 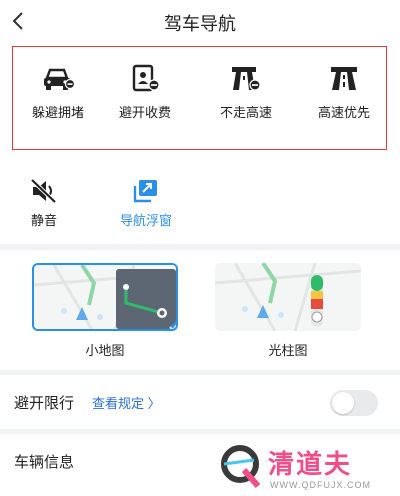 What do you see at coordinates (145, 220) in the screenshot?
I see `option-label: 导航浮窗` at bounding box center [145, 220].